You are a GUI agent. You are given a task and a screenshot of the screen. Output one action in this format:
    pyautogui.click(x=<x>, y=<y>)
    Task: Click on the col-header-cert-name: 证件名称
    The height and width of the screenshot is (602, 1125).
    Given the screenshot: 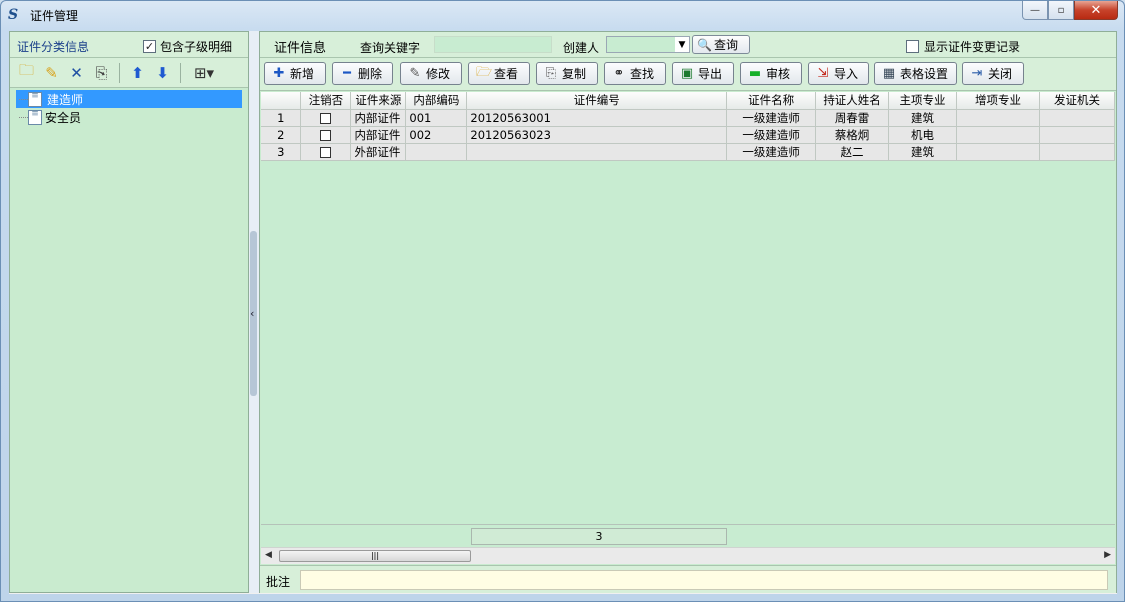 What is the action you would take?
    pyautogui.click(x=771, y=101)
    